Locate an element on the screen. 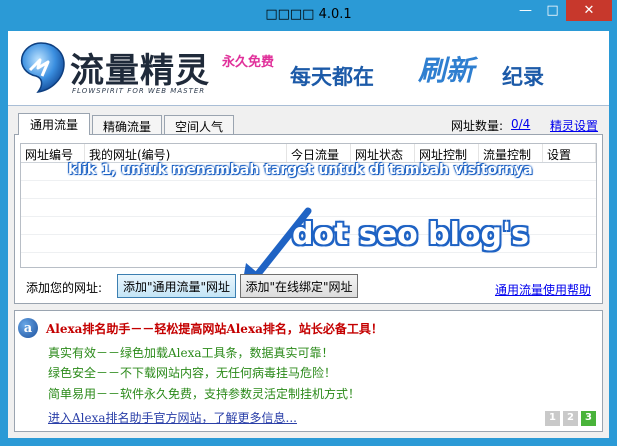 Image resolution: width=617 pixels, height=446 pixels. alexa-icon: a is located at coordinates (28, 328).